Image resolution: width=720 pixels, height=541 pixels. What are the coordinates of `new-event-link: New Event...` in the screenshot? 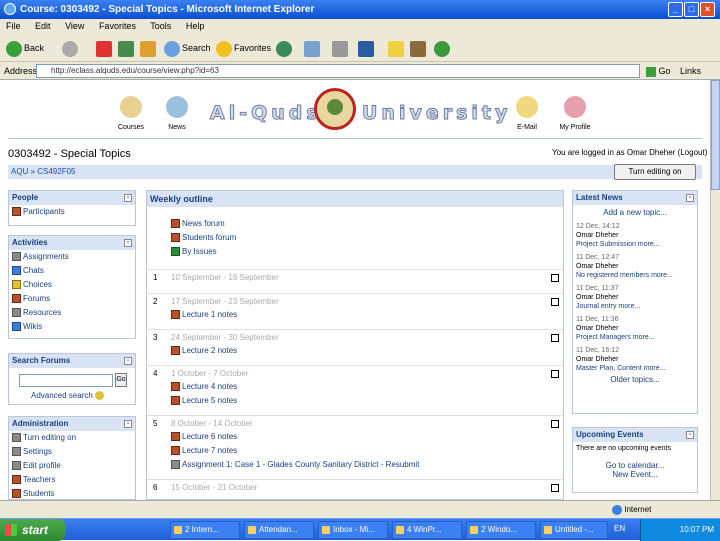 It's located at (635, 474).